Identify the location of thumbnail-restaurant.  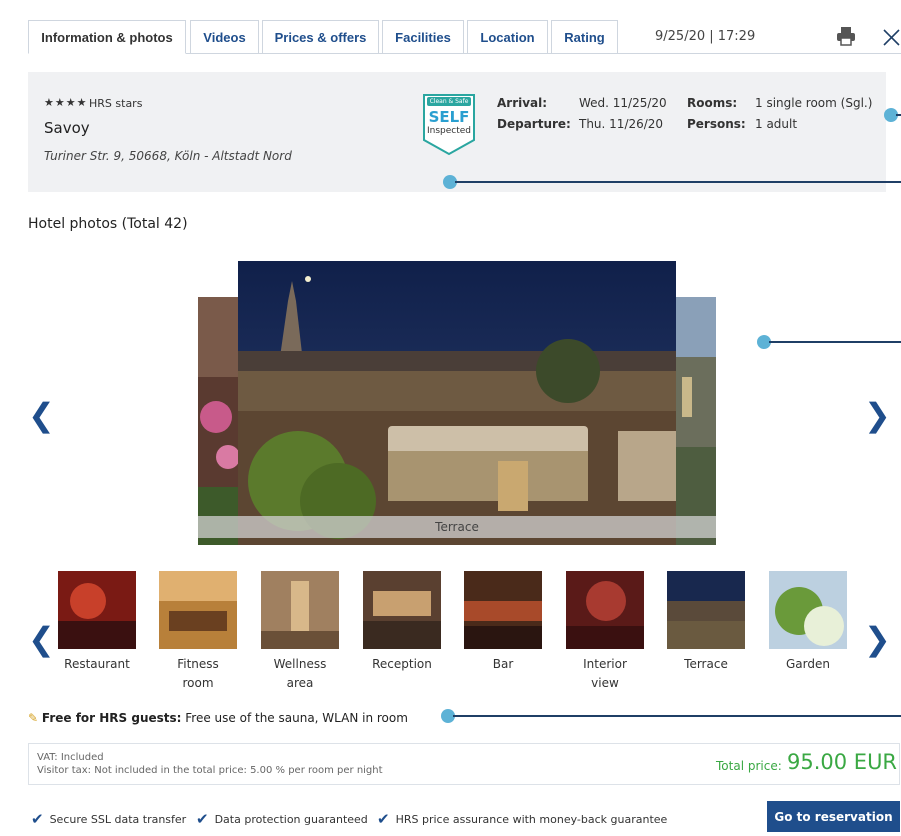
(97, 610).